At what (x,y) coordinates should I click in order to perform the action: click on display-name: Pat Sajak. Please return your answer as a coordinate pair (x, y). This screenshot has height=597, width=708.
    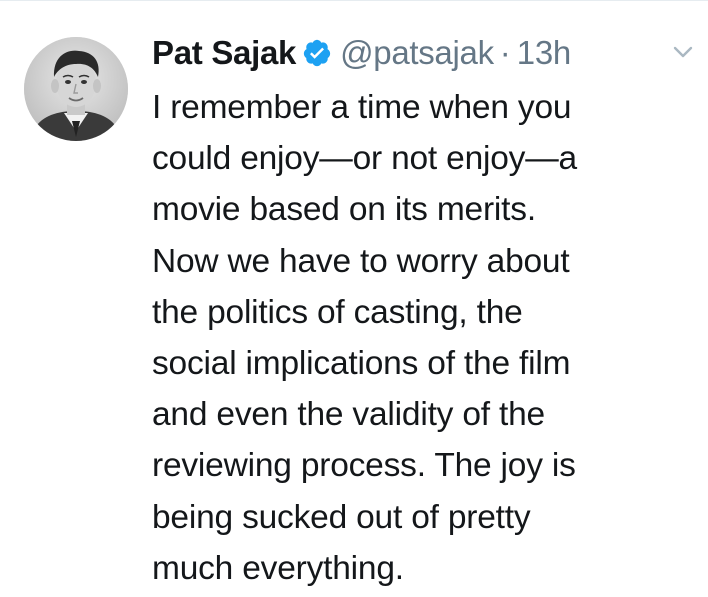
    Looking at the image, I should click on (224, 53).